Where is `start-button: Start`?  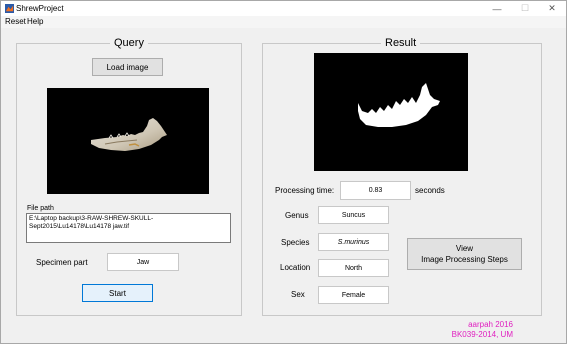
start-button: Start is located at coordinates (117, 293).